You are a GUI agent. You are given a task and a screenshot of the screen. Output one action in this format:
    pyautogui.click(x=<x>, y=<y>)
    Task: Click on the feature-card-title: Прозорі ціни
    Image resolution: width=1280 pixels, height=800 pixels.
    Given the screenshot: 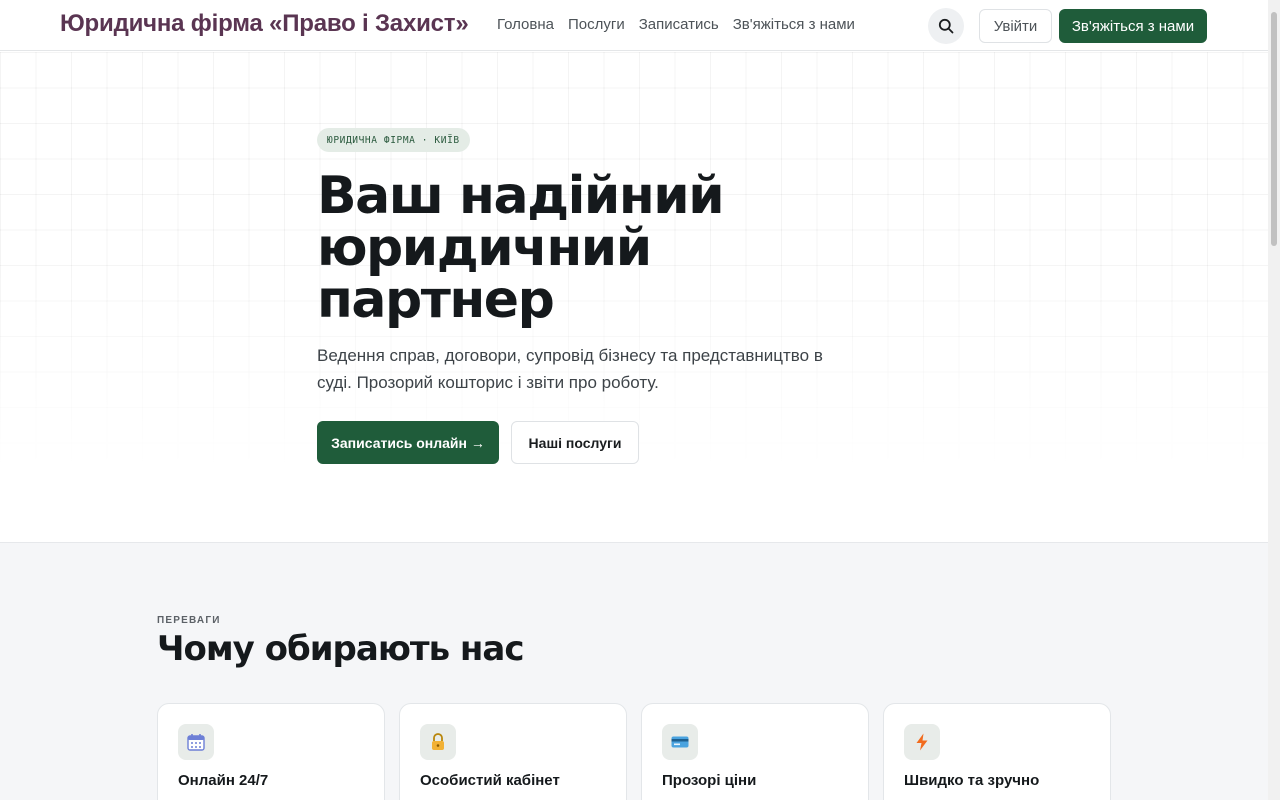 What is the action you would take?
    pyautogui.click(x=709, y=780)
    